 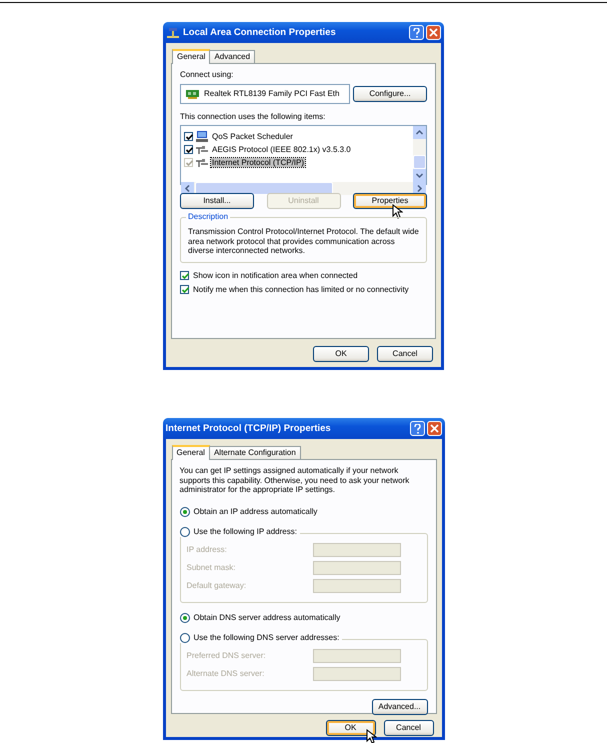 I want to click on network-card-icon, so click(x=192, y=93).